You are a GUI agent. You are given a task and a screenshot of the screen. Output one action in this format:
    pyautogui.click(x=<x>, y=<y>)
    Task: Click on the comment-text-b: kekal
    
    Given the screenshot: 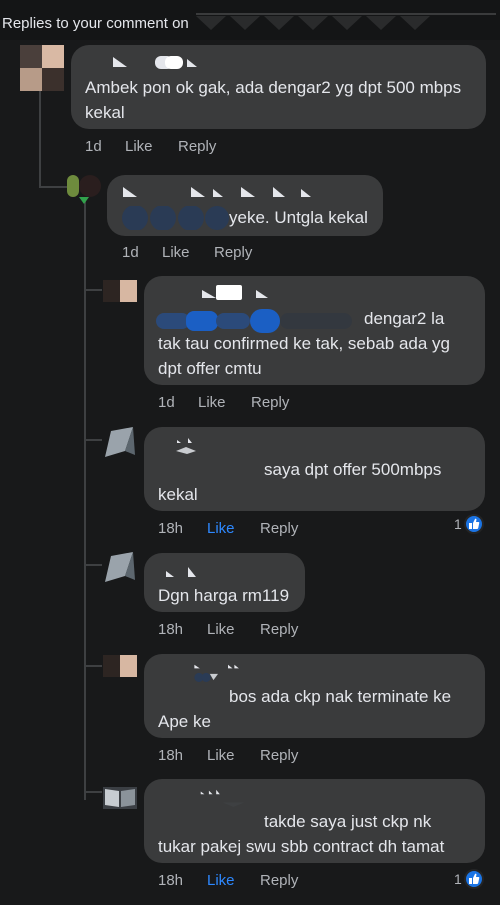 What is the action you would take?
    pyautogui.click(x=178, y=494)
    